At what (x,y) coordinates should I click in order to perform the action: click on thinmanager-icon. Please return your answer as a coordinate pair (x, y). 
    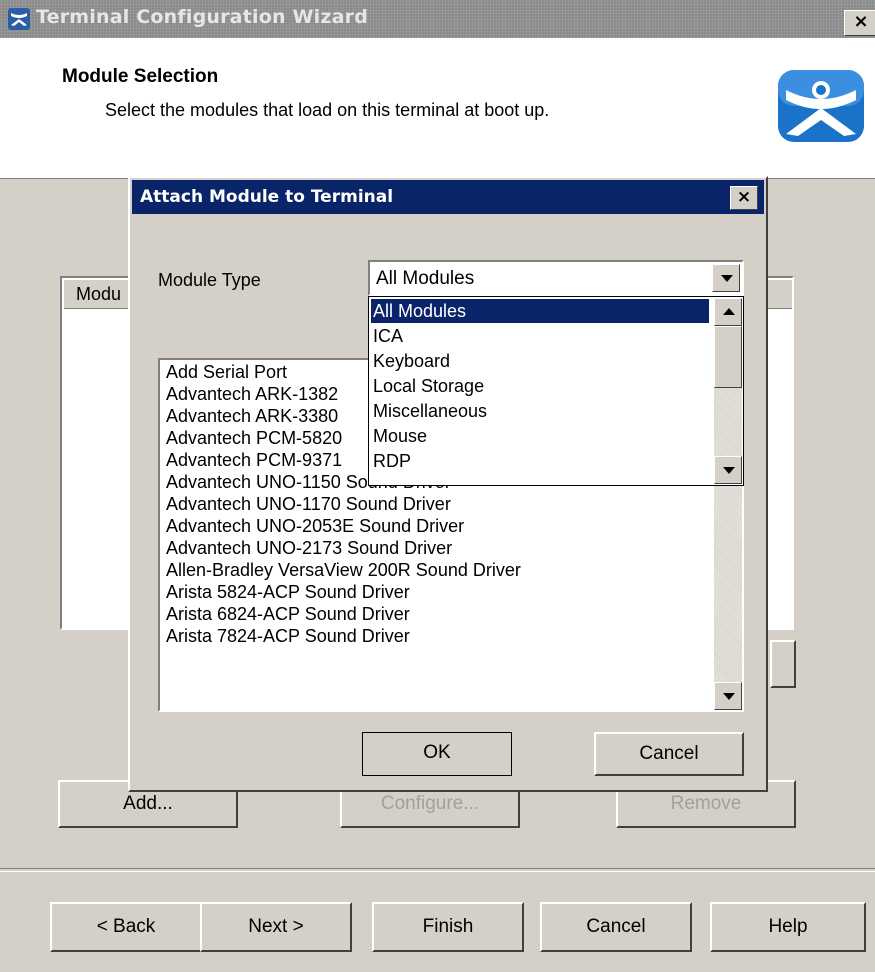
    Looking at the image, I should click on (19, 19).